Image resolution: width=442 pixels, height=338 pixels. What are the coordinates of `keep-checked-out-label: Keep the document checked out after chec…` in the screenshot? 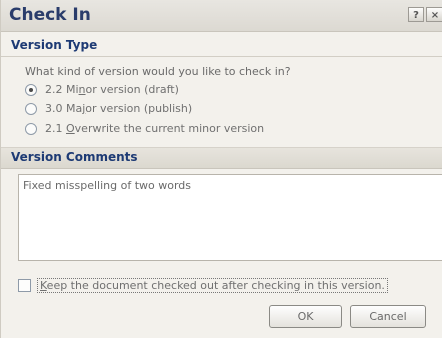 It's located at (212, 285).